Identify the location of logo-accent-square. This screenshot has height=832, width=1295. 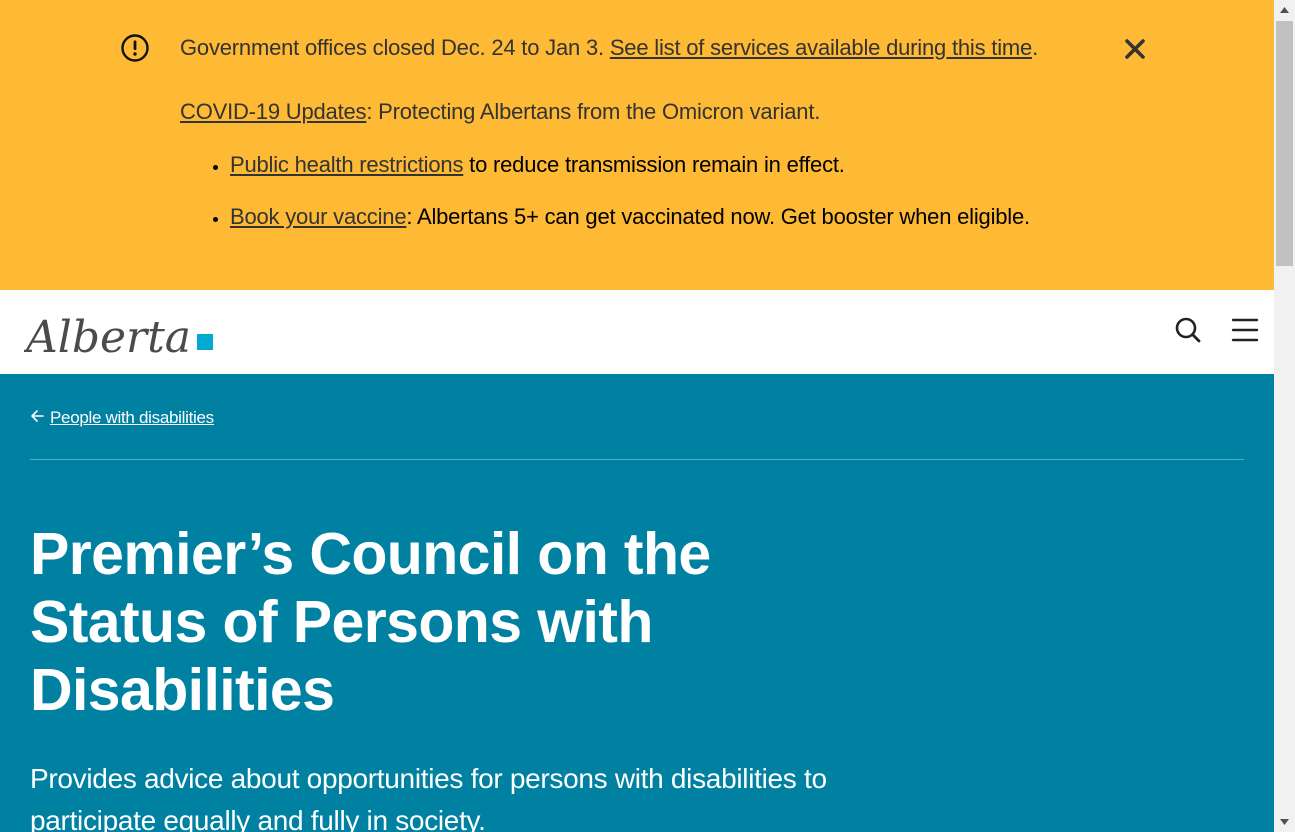
(205, 342).